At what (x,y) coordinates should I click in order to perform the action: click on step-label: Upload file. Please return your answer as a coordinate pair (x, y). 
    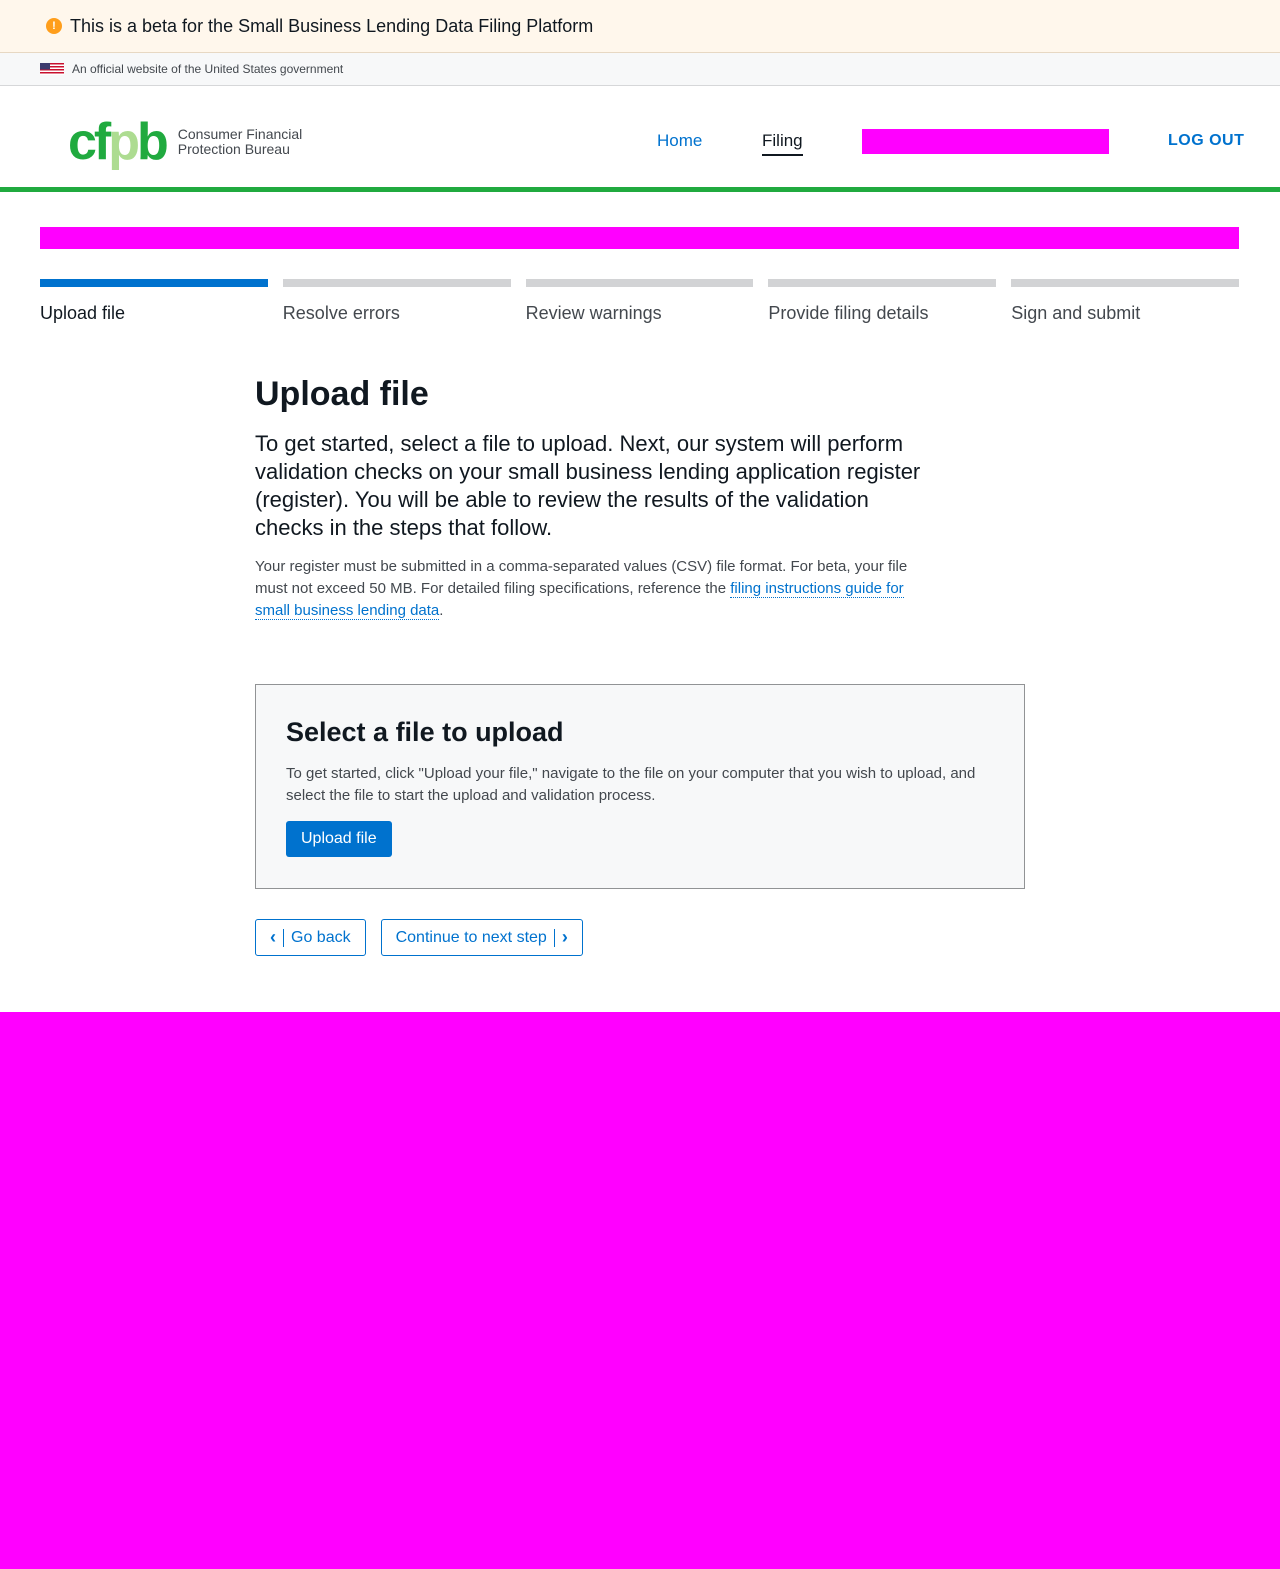
    Looking at the image, I should click on (83, 313).